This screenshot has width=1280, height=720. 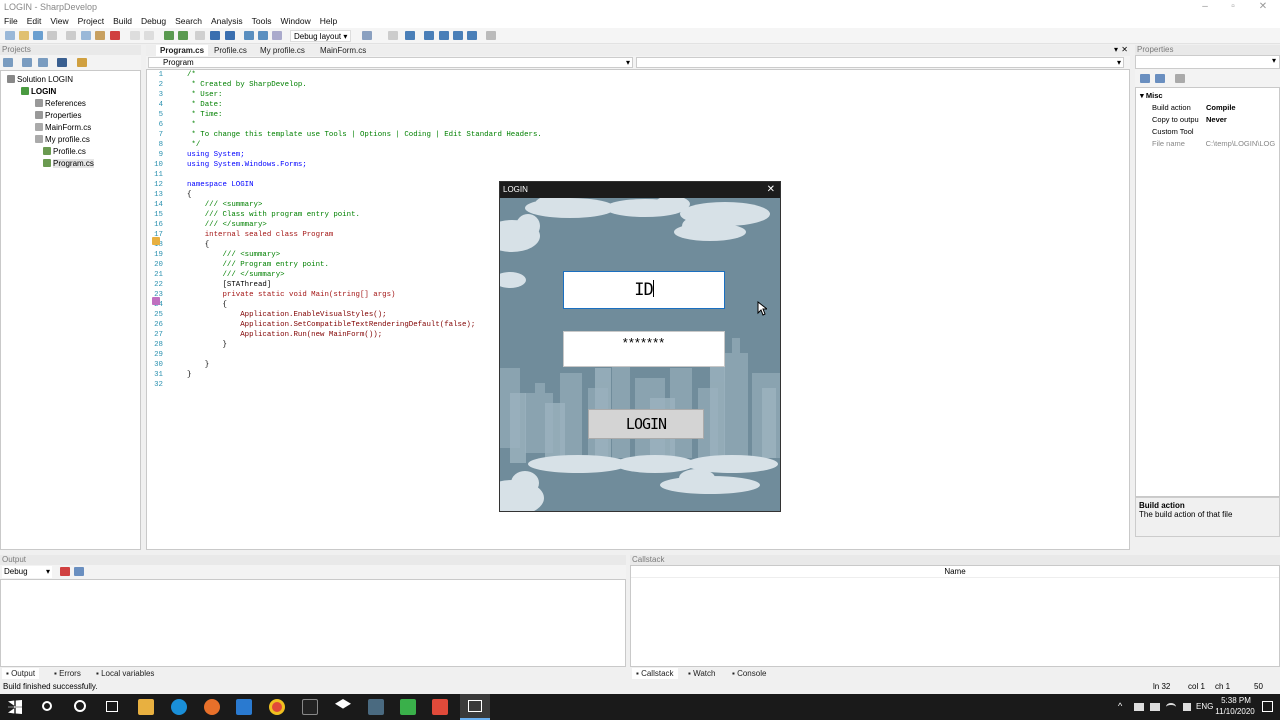 I want to click on toggle-icon, so click(x=393, y=35).